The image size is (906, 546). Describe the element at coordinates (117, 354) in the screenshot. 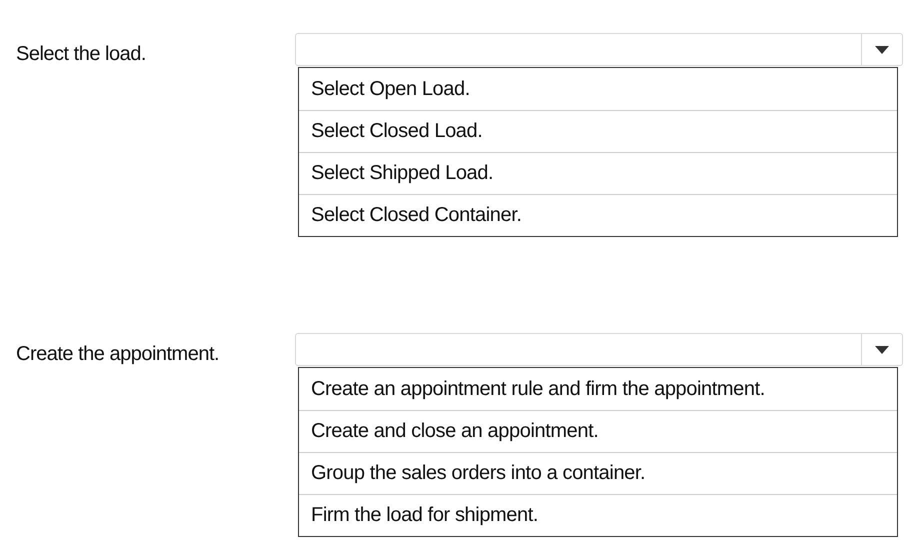

I see `question-label: Create the appointment.` at that location.